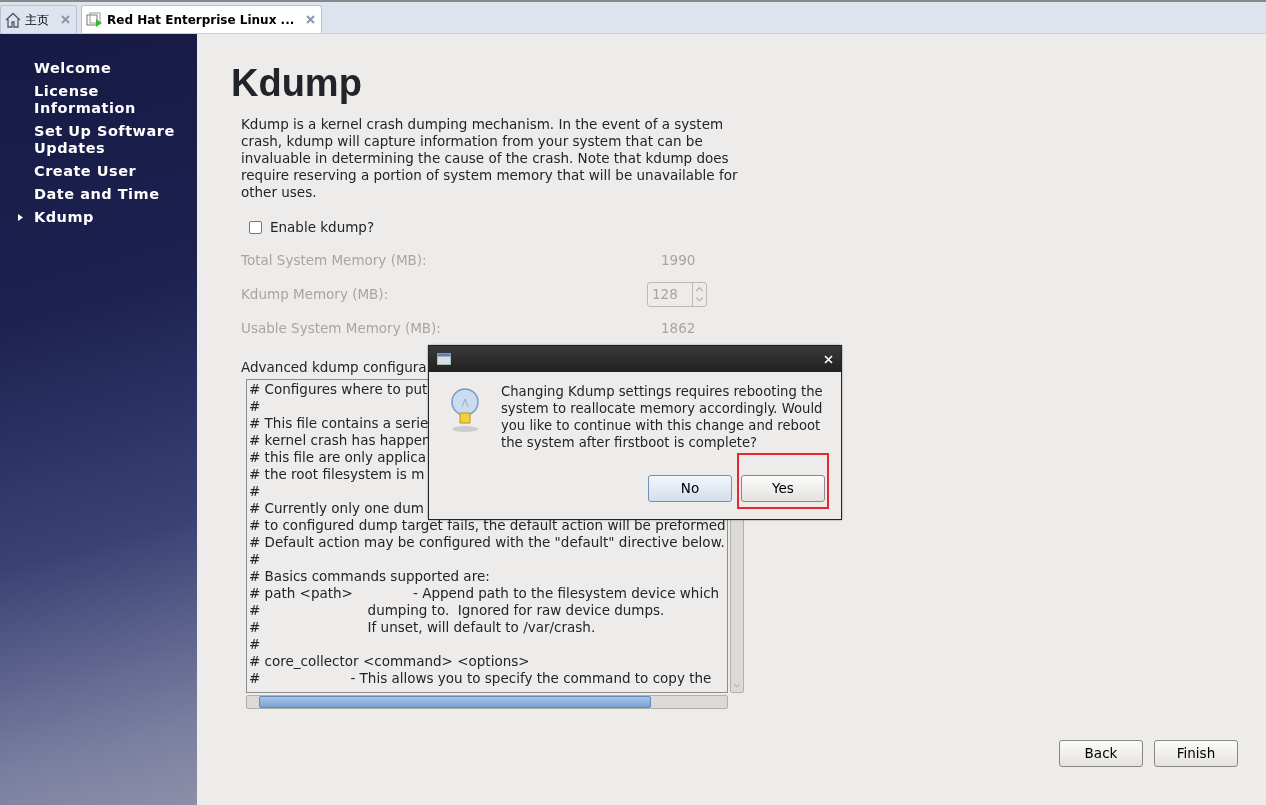 The image size is (1266, 805). Describe the element at coordinates (783, 488) in the screenshot. I see `dialog-button: Yes` at that location.